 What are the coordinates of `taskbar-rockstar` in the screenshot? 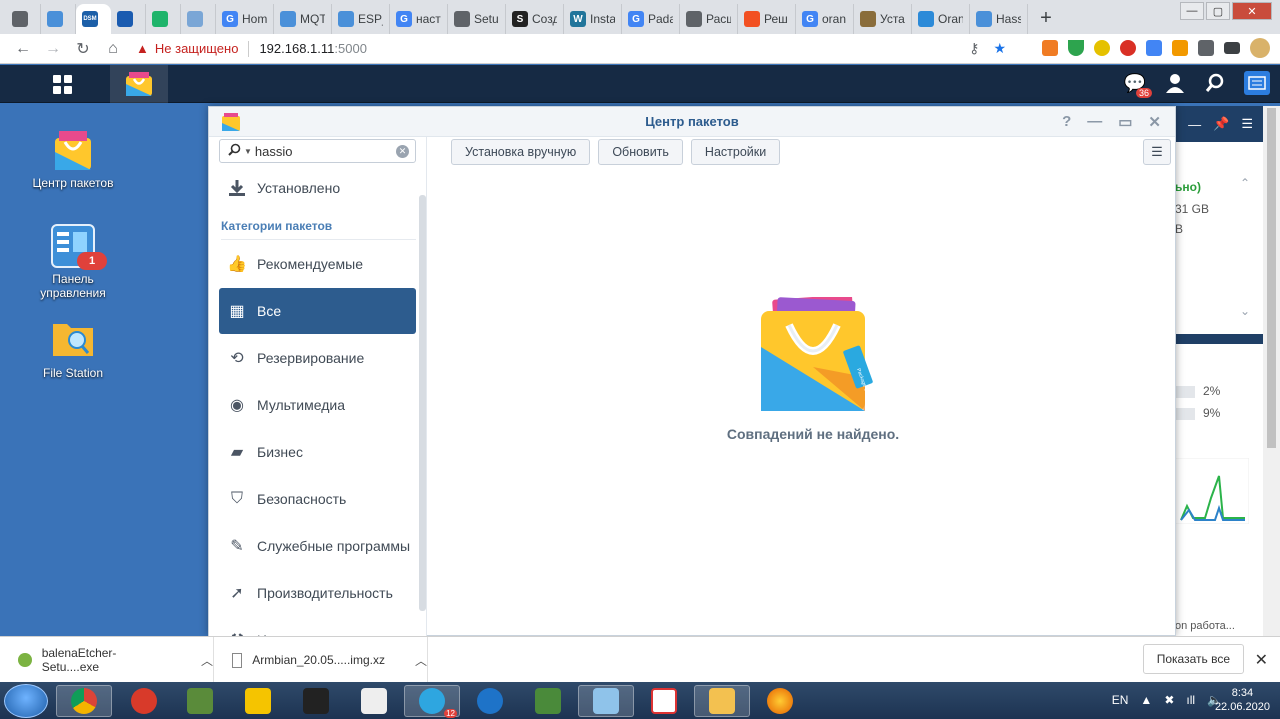 It's located at (258, 701).